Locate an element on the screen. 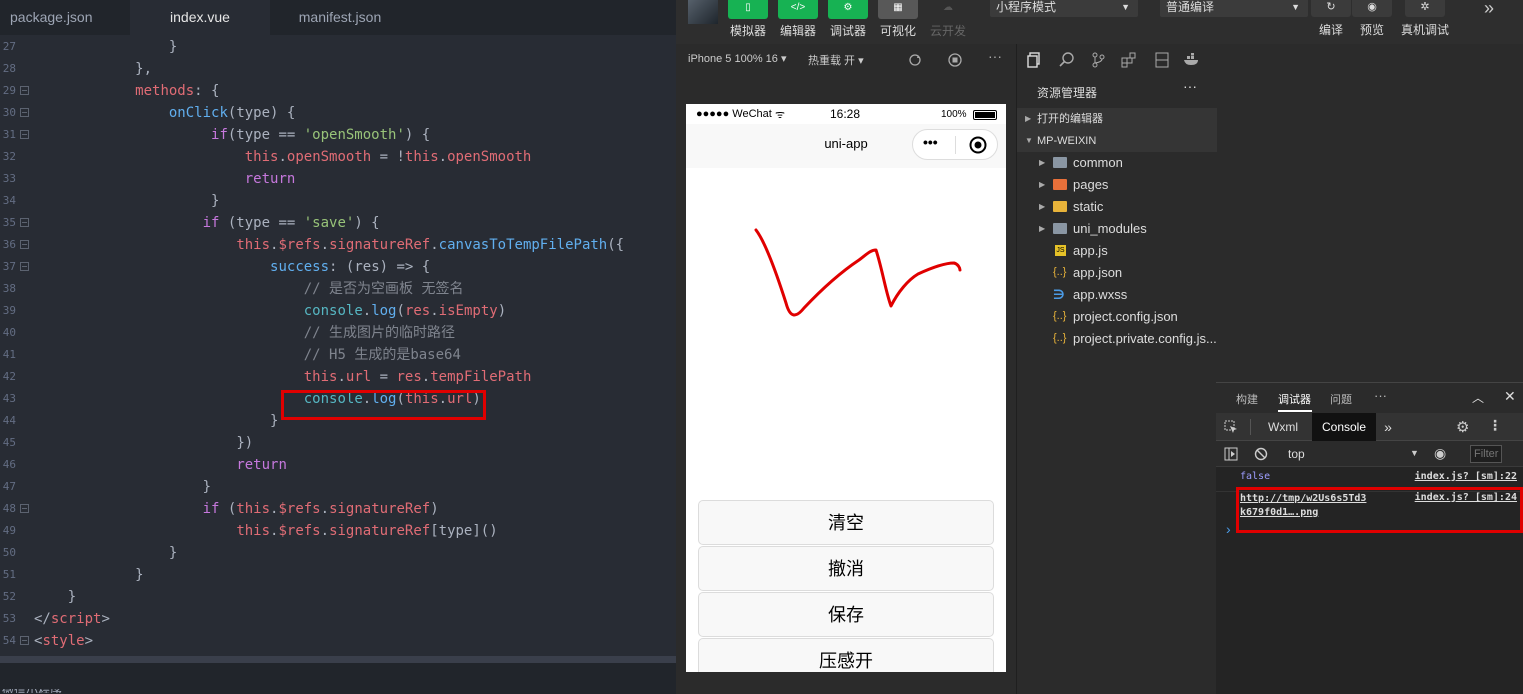  explorer-more-icon: ··· is located at coordinates (1190, 86).